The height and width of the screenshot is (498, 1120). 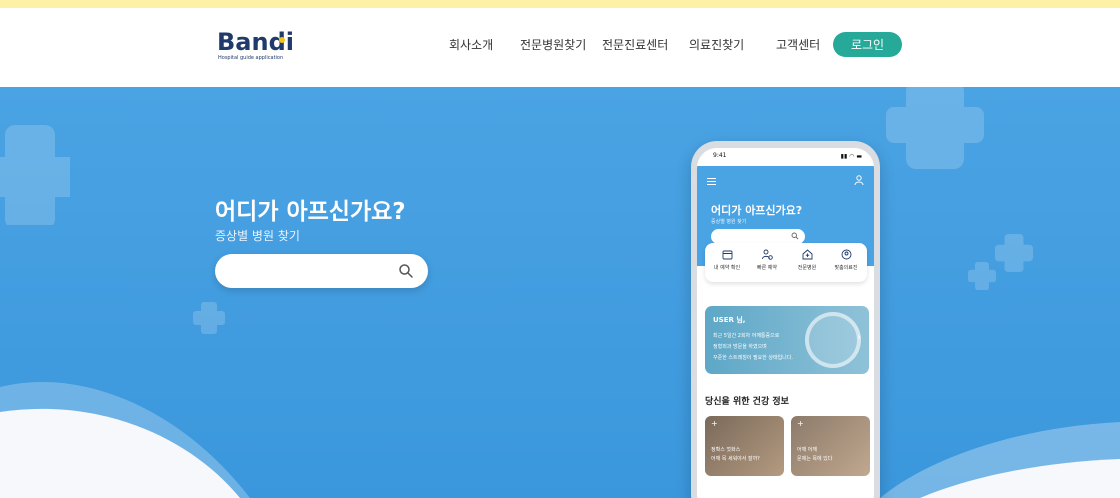 I want to click on user-icon, so click(x=859, y=180).